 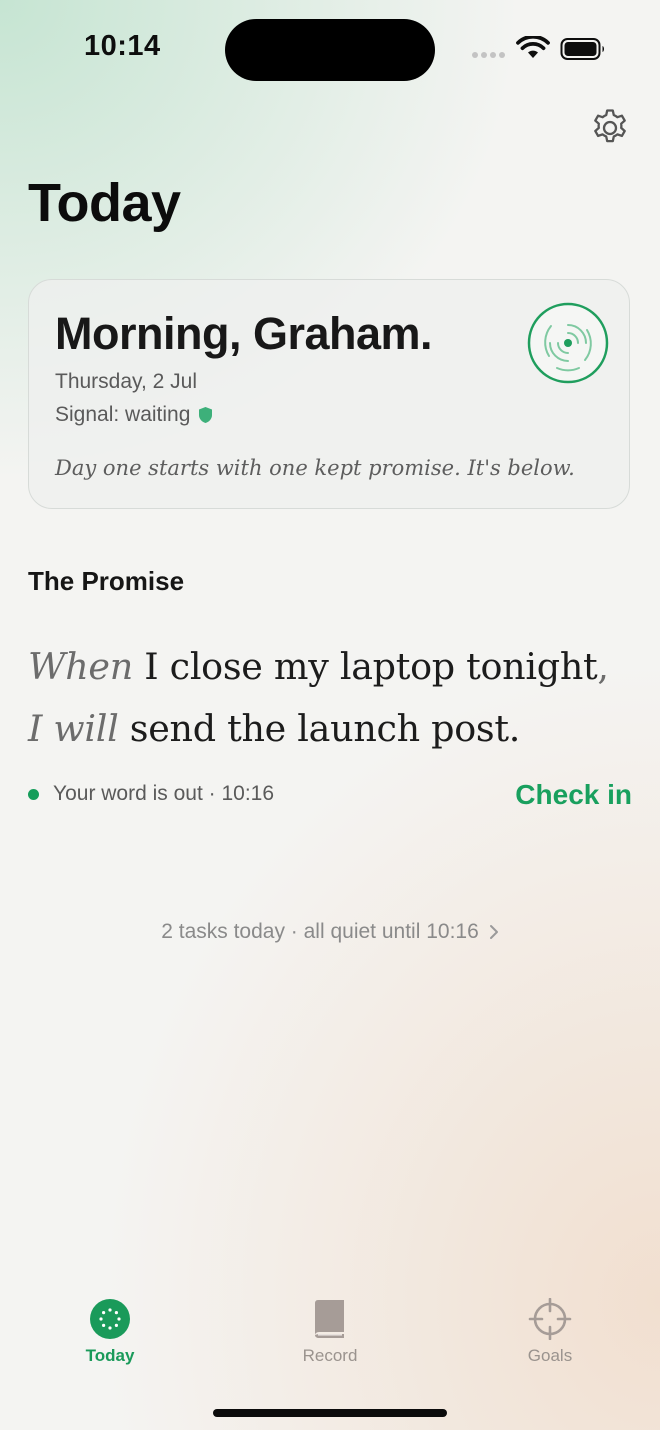 I want to click on section-title: The Promise, so click(x=106, y=581).